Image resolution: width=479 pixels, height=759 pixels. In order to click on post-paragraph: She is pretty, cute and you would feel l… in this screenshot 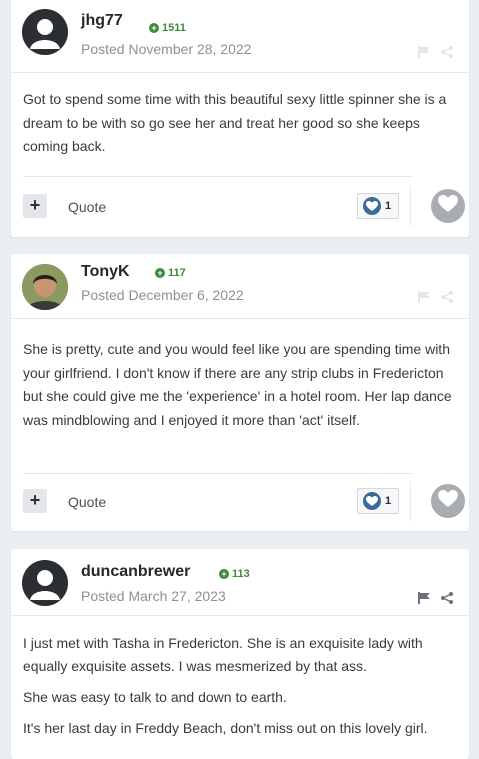, I will do `click(237, 384)`.